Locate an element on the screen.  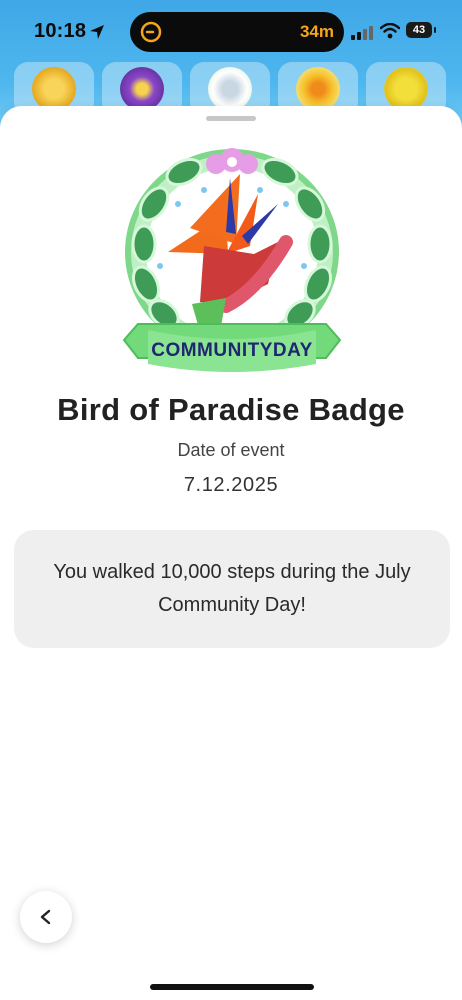
bird-of-paradise-badge-icon: COMMUNITYDAY is located at coordinates (232, 260).